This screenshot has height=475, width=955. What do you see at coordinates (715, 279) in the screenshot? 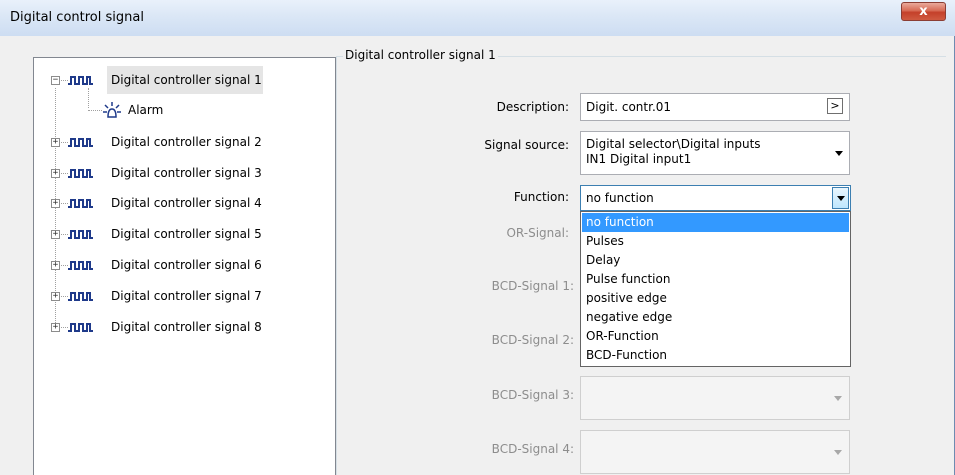
I see `function-option: Pulse function` at bounding box center [715, 279].